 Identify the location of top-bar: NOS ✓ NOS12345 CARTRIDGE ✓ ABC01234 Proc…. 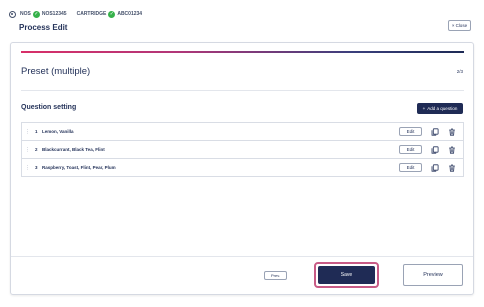
(242, 20).